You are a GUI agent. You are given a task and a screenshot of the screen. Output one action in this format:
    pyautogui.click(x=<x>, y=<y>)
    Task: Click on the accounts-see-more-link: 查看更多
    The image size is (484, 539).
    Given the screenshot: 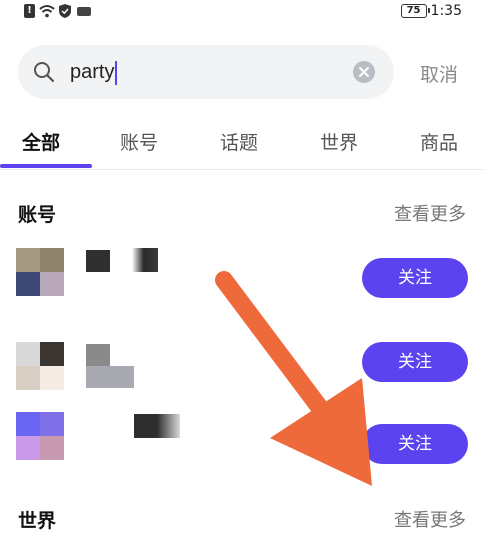 What is the action you would take?
    pyautogui.click(x=430, y=213)
    